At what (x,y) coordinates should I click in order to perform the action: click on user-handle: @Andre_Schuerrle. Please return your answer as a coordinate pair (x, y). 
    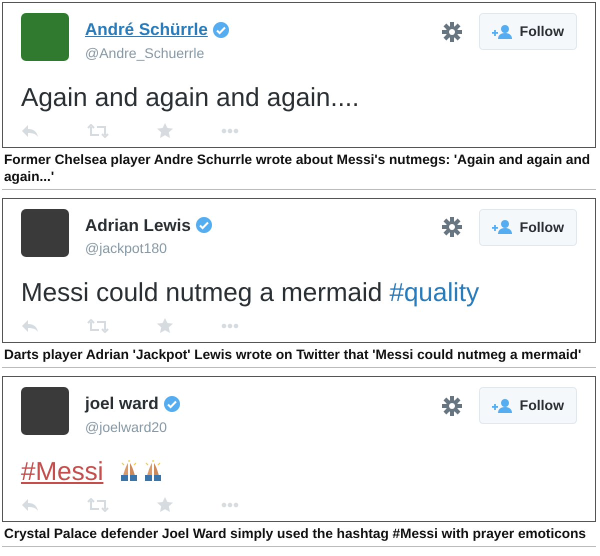
    Looking at the image, I should click on (145, 53).